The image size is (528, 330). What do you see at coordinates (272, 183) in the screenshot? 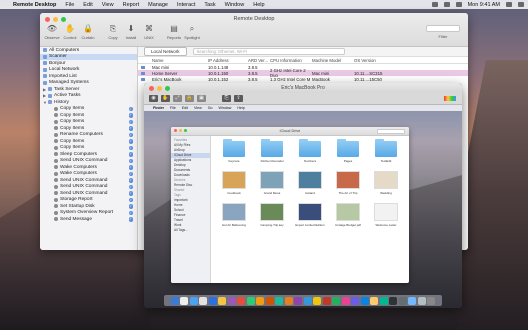
I see `finder-document-item: Grand Mesa` at bounding box center [272, 183].